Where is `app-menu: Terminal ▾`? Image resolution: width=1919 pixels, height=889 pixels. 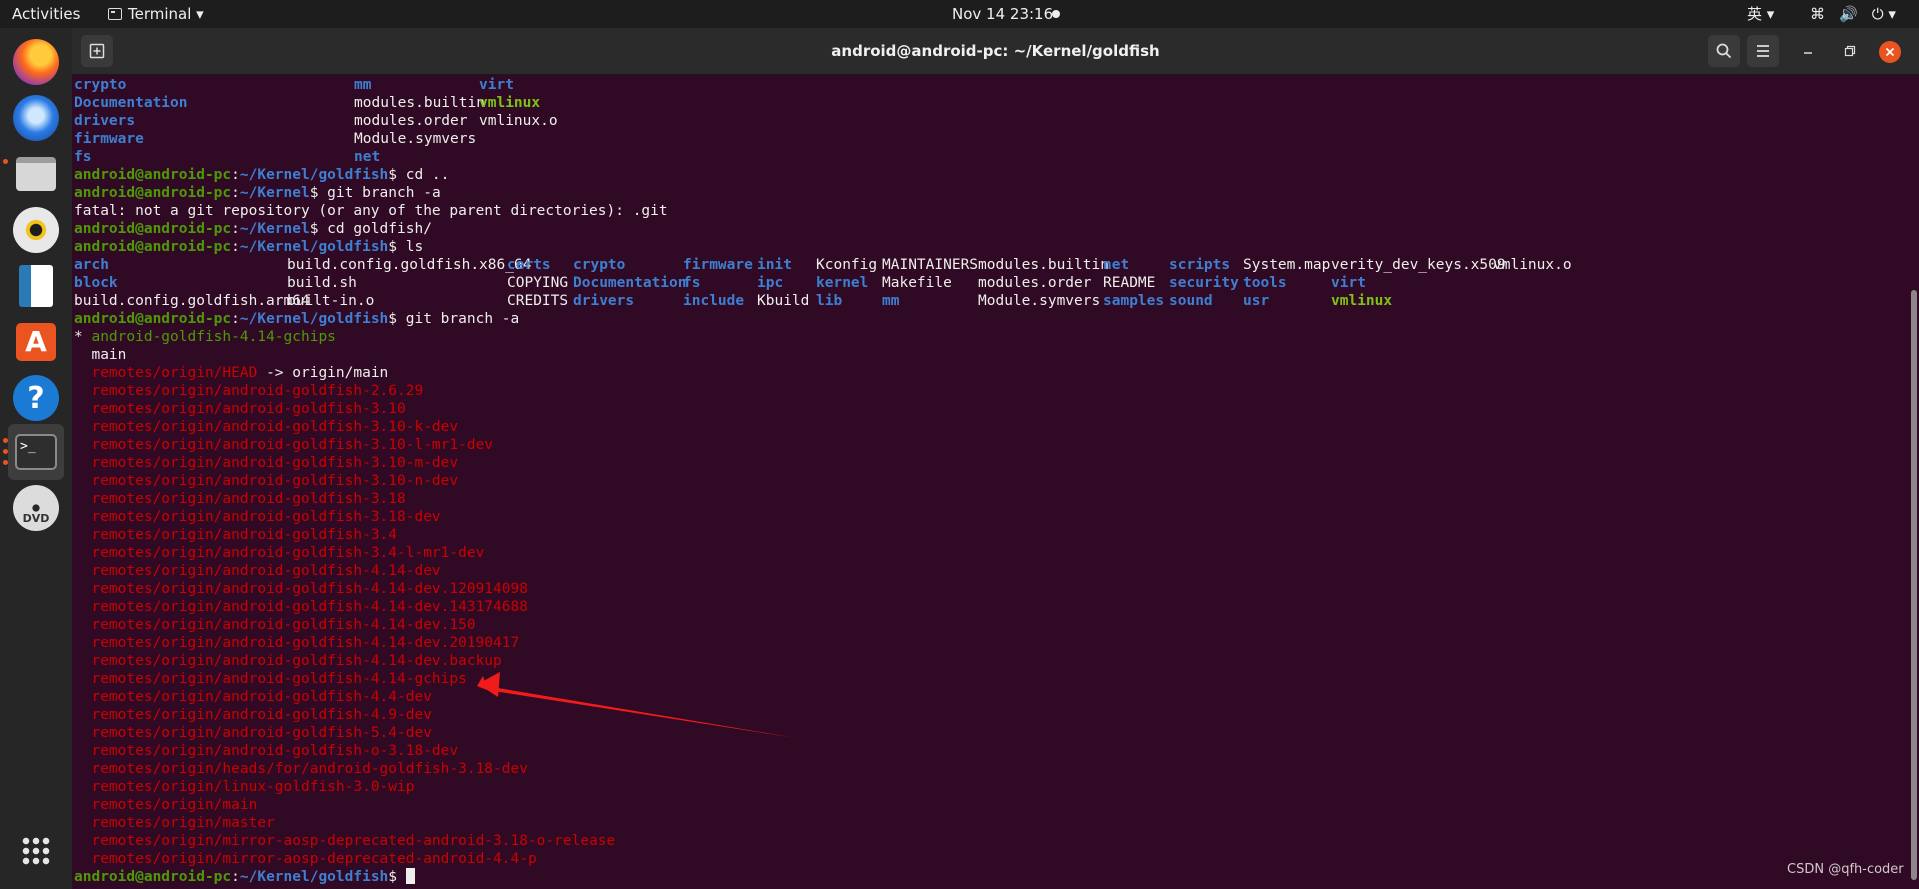
app-menu: Terminal ▾ is located at coordinates (156, 14).